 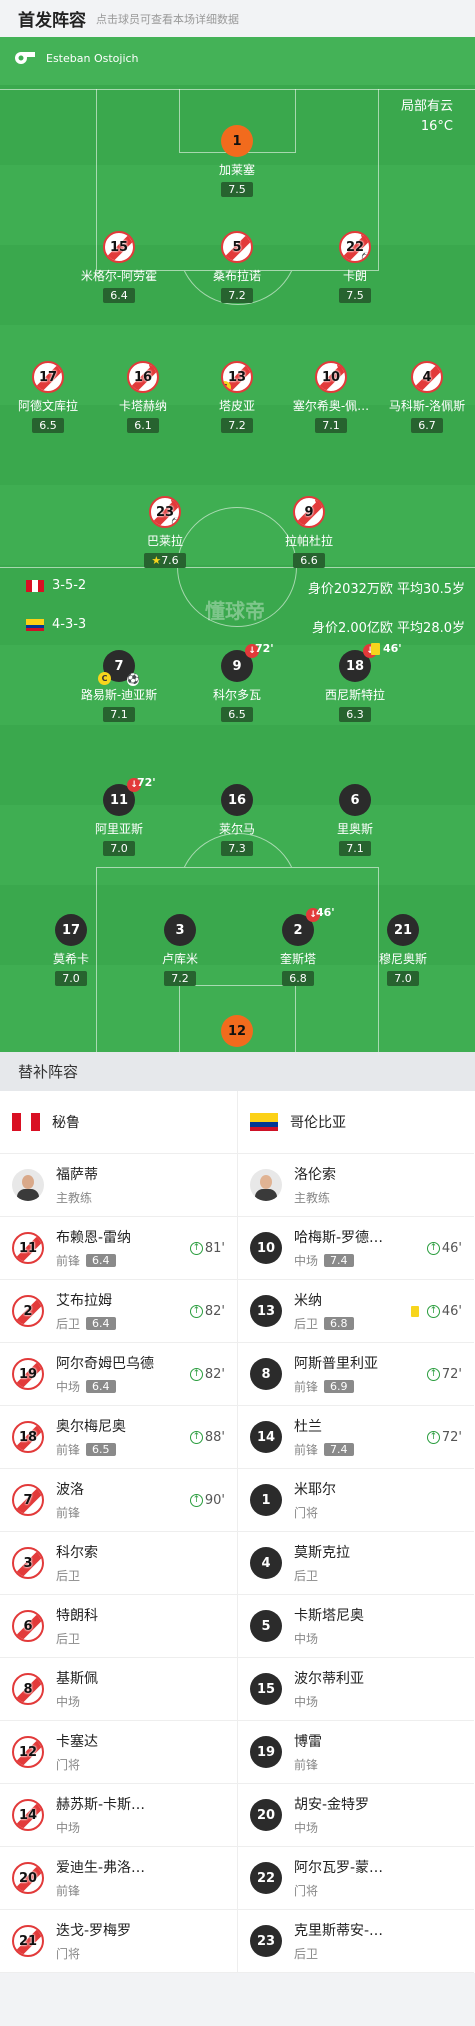 What do you see at coordinates (237, 161) in the screenshot?
I see `player-pe-1: 1 加莱塞 7.5` at bounding box center [237, 161].